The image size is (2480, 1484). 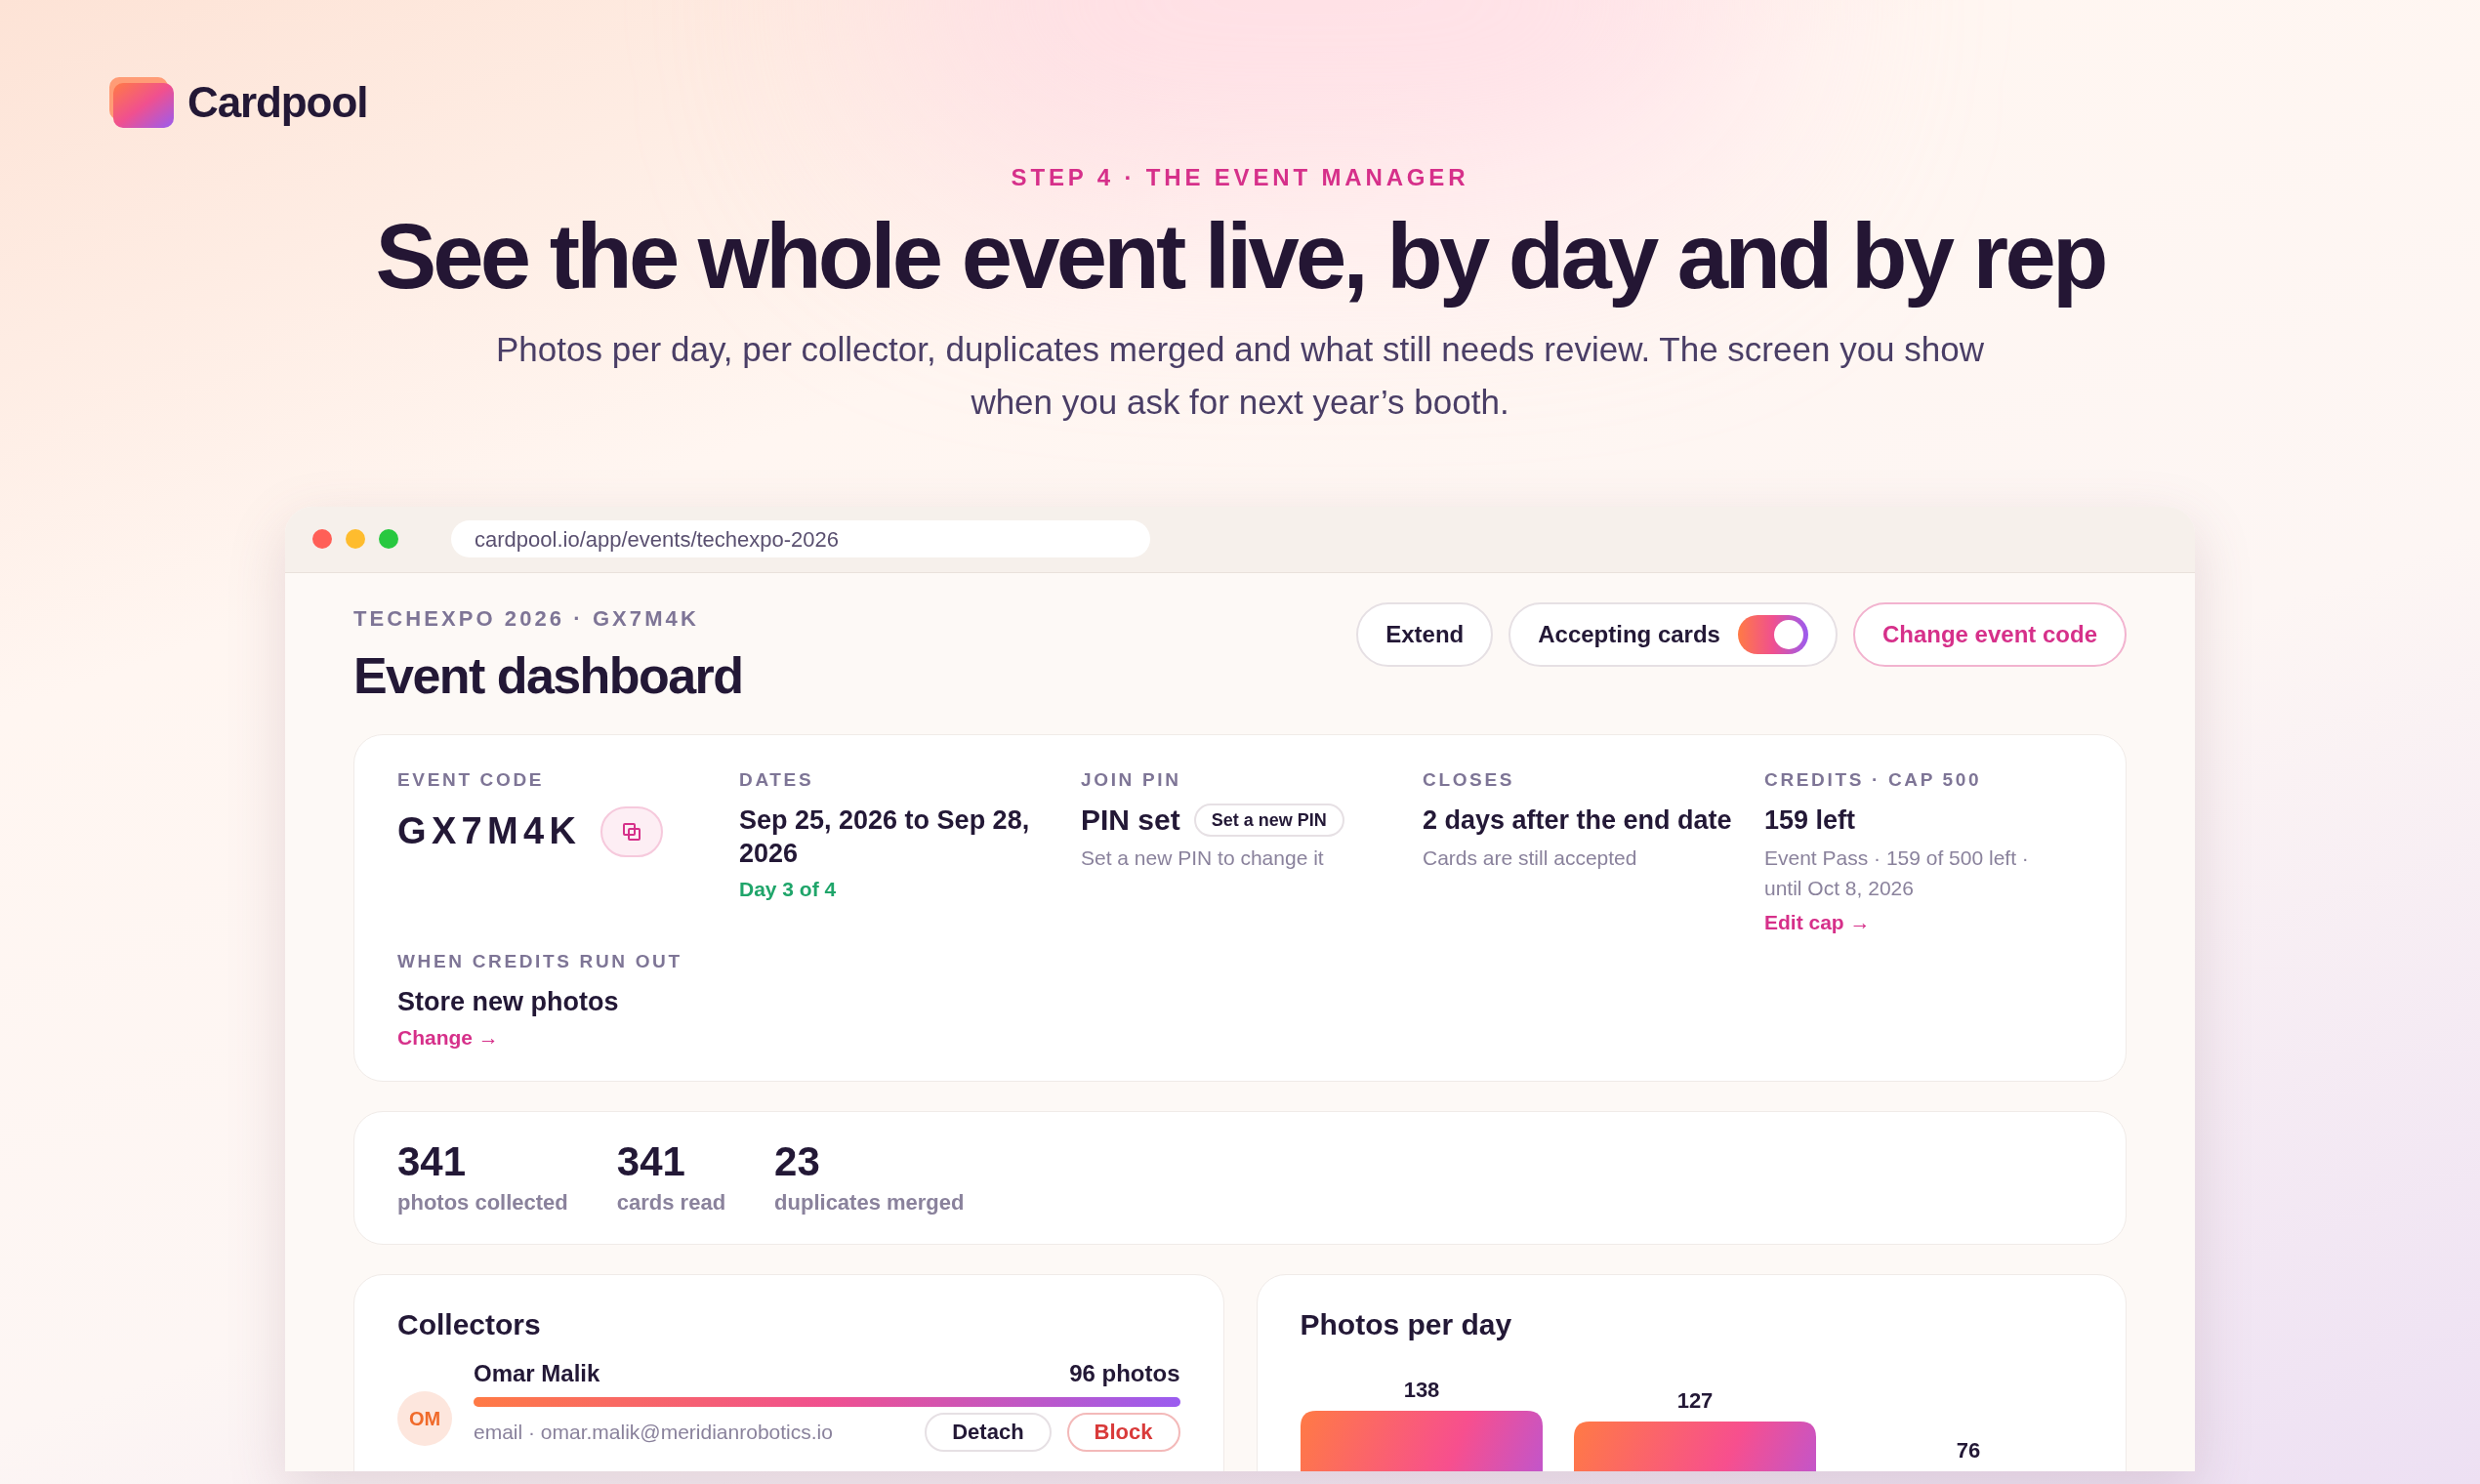 I want to click on field-note: Cards are still accepted, so click(x=1530, y=859).